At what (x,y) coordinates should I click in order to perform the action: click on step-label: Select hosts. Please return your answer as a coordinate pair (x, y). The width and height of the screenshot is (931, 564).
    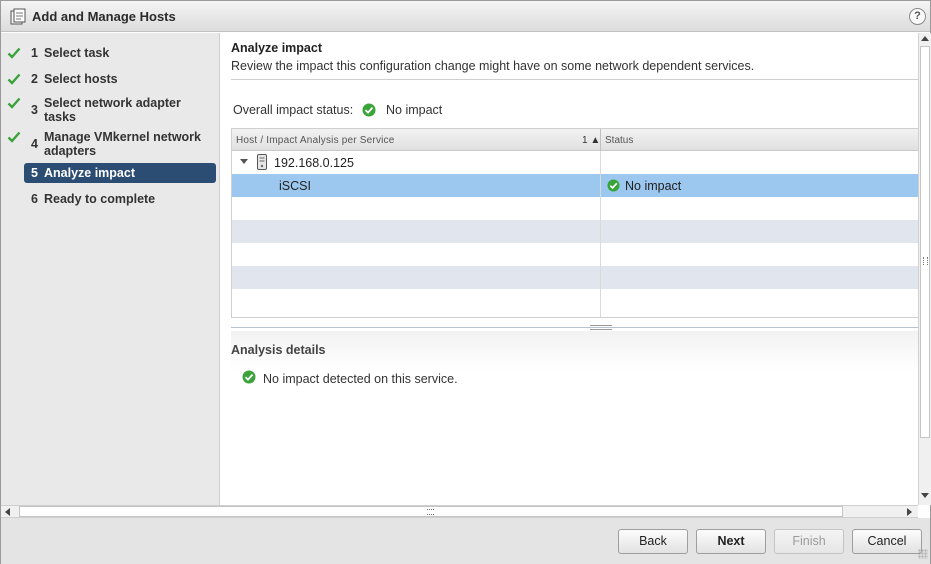
    Looking at the image, I should click on (81, 79).